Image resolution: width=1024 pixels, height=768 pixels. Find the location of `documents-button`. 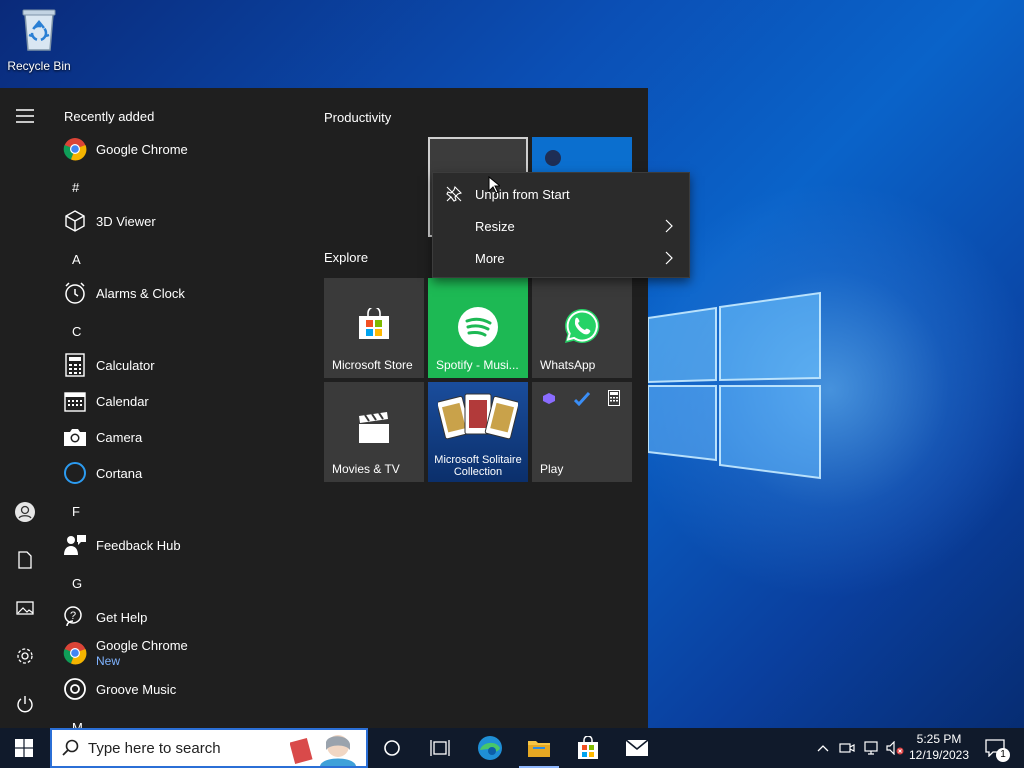

documents-button is located at coordinates (25, 560).